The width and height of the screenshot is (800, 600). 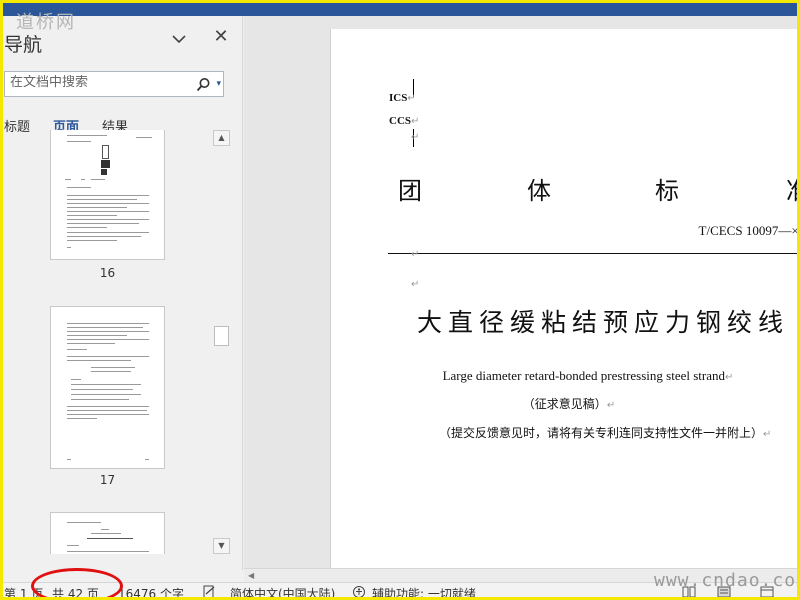 What do you see at coordinates (749, 230) in the screenshot?
I see `standard-number: T/CECS 10097—××` at bounding box center [749, 230].